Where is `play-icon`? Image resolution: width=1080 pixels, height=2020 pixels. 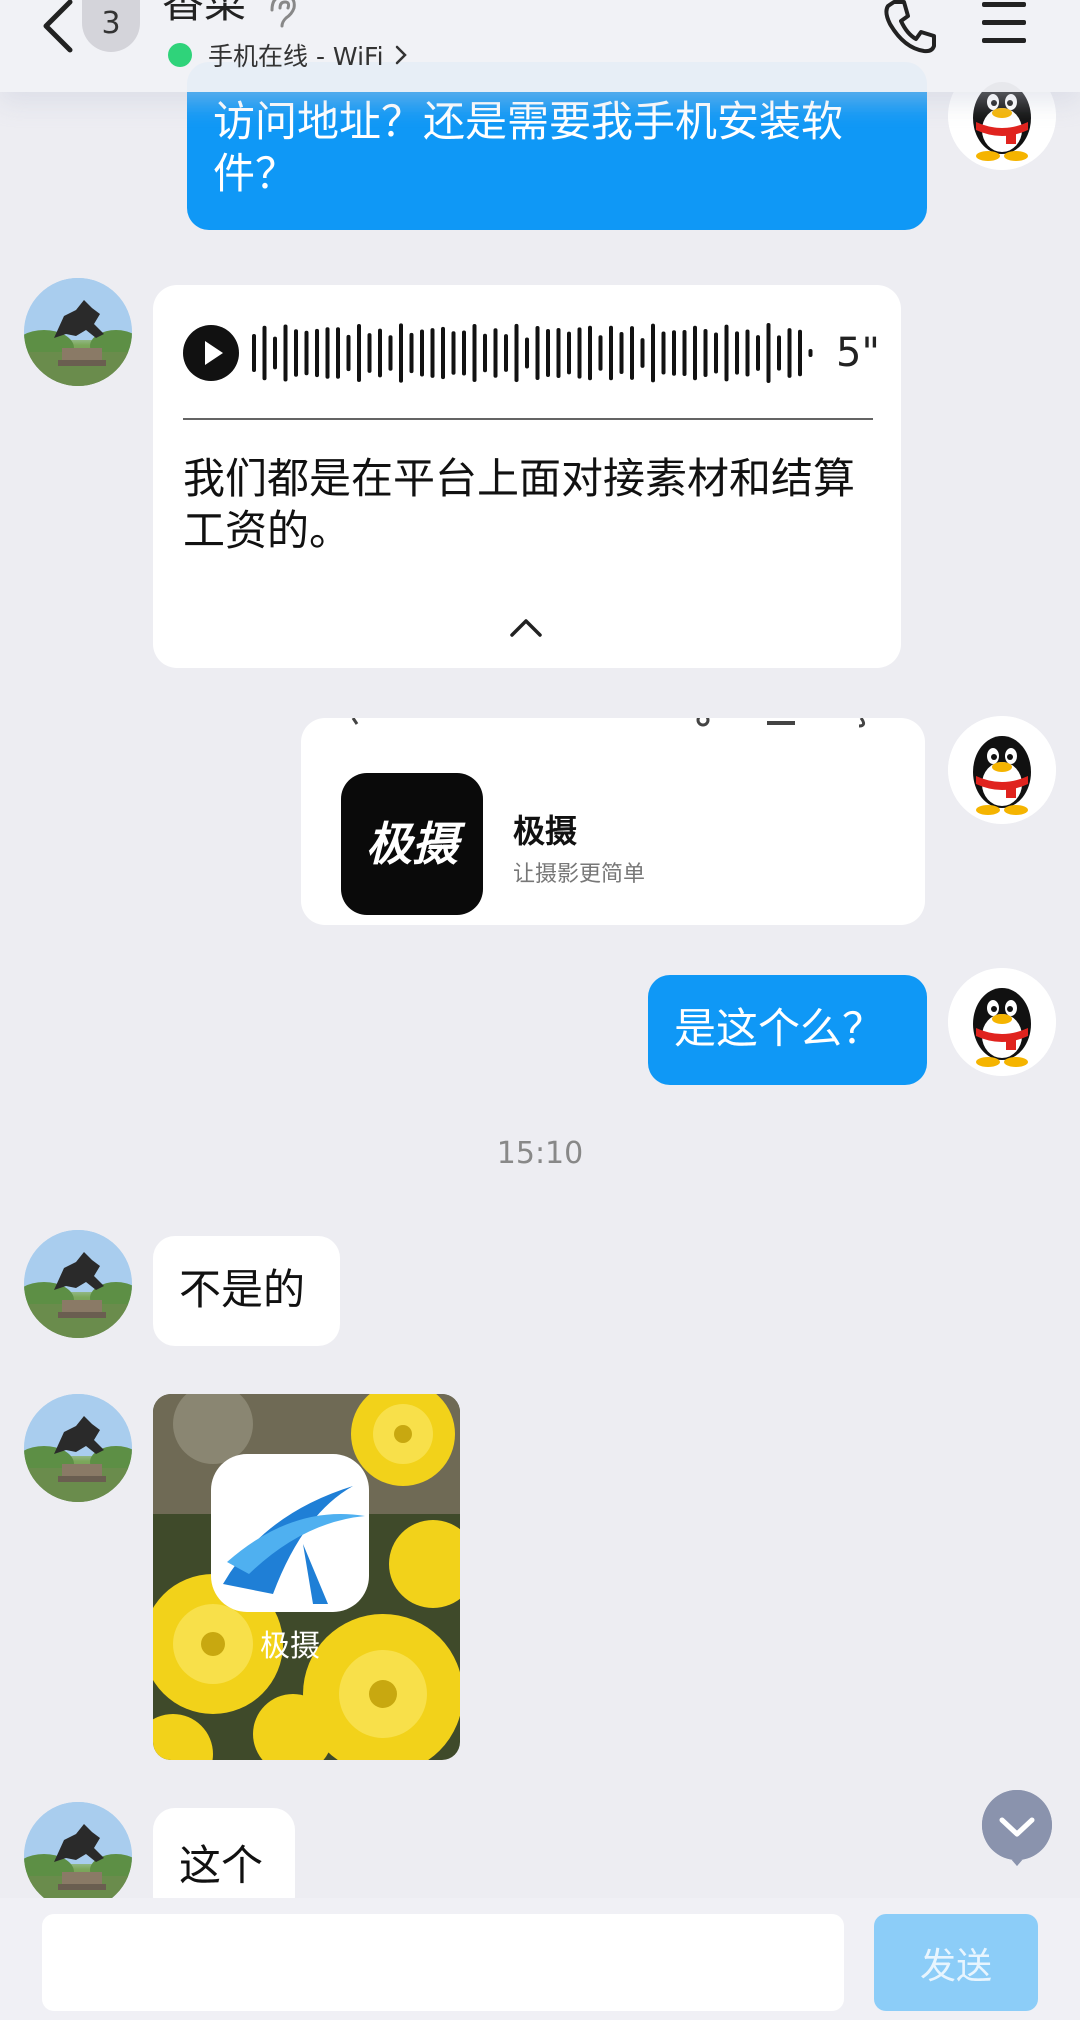
play-icon is located at coordinates (211, 353).